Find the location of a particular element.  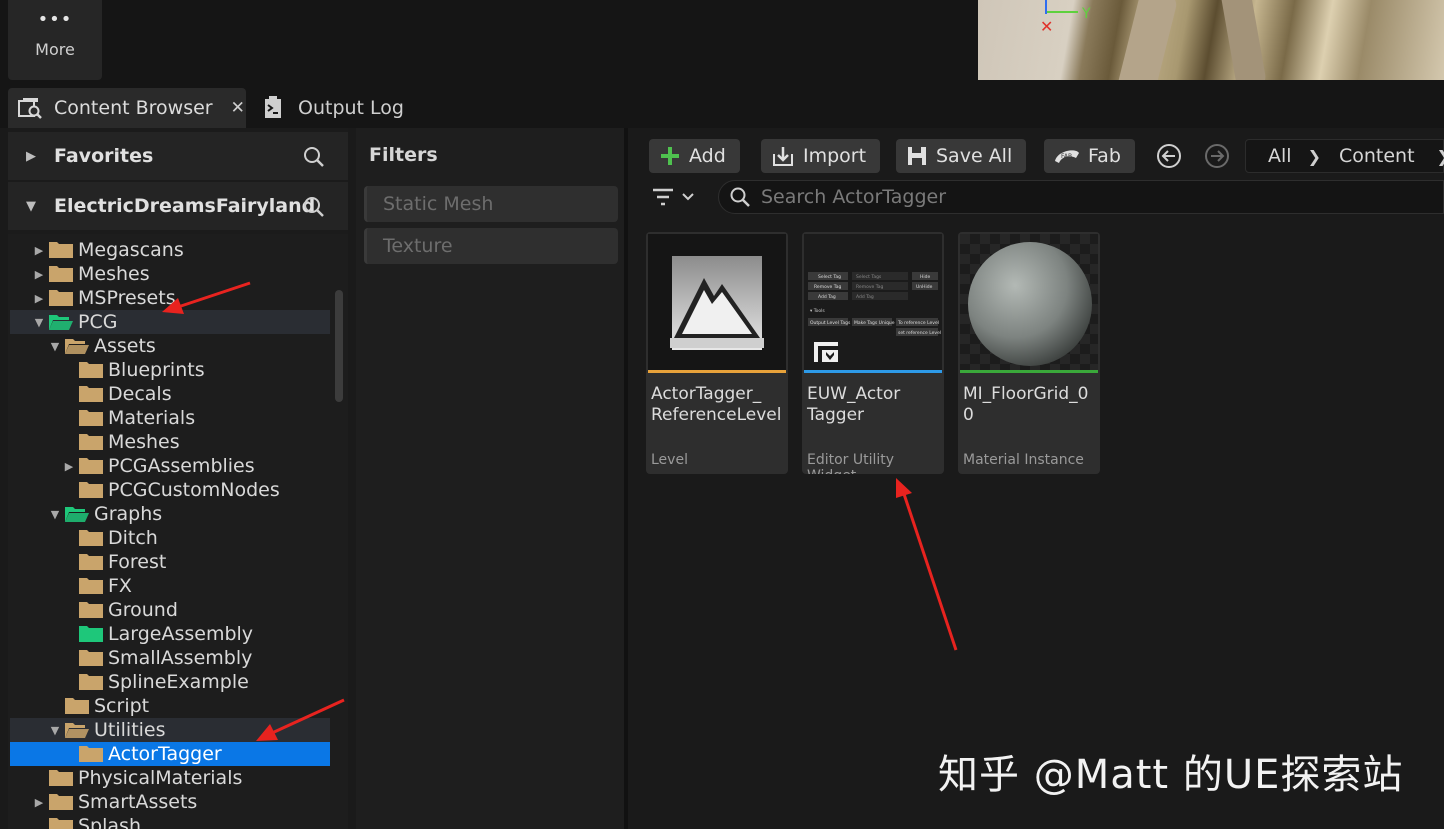

filter-chip-texture: Texture is located at coordinates (491, 246).